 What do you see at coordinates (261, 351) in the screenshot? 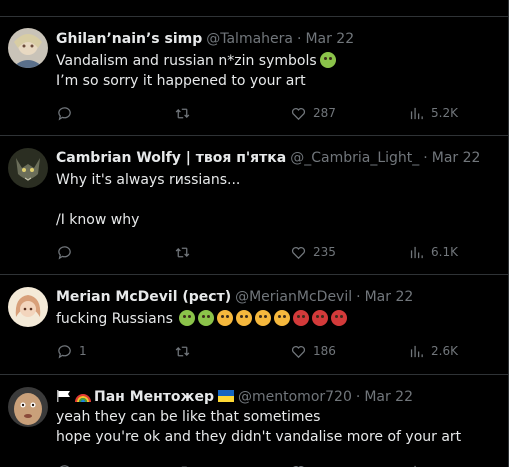
I see `tweet-actions: 1 186 2.6K` at bounding box center [261, 351].